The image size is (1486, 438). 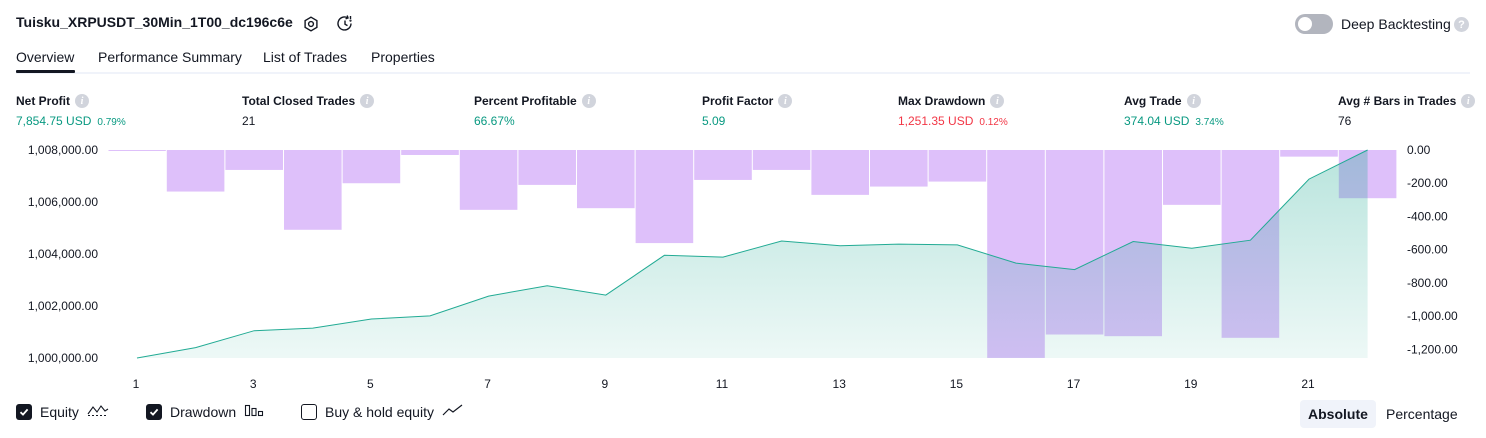 What do you see at coordinates (45, 57) in the screenshot?
I see `tab-overview: Overview` at bounding box center [45, 57].